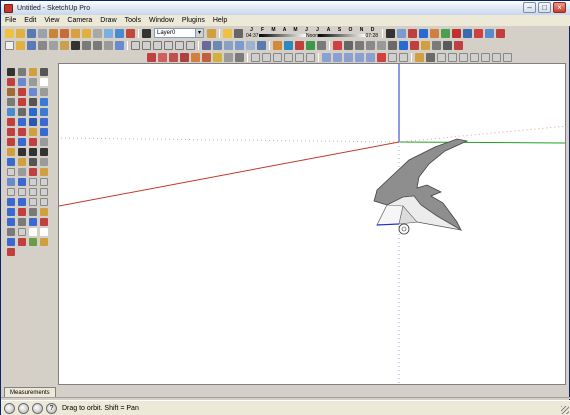 This screenshot has height=415, width=570. What do you see at coordinates (261, 45) in the screenshot?
I see `monochrome-icon` at bounding box center [261, 45].